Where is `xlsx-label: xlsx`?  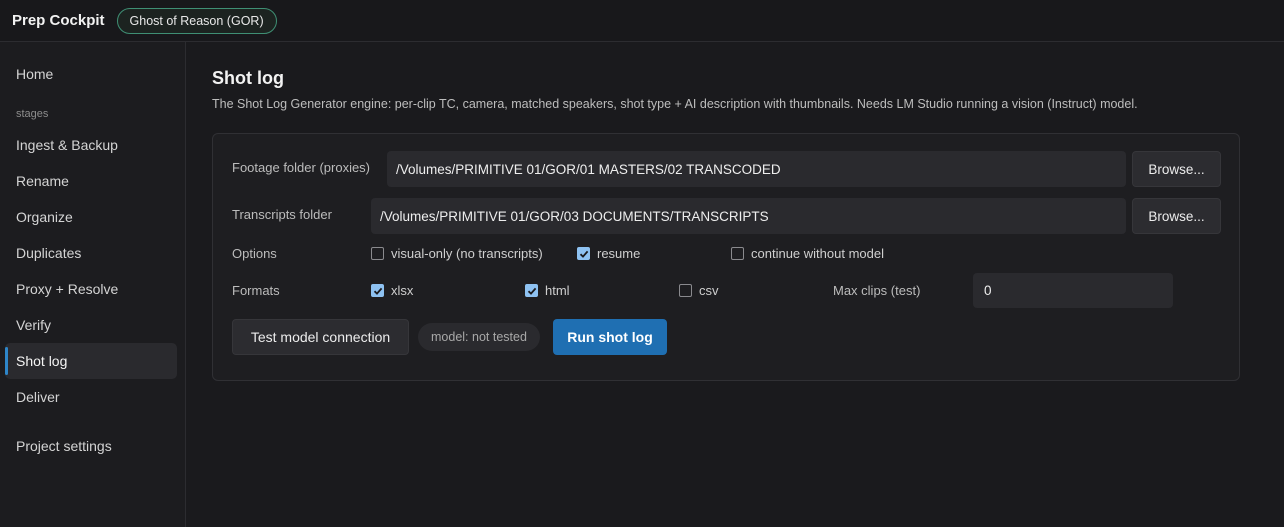 xlsx-label: xlsx is located at coordinates (402, 290).